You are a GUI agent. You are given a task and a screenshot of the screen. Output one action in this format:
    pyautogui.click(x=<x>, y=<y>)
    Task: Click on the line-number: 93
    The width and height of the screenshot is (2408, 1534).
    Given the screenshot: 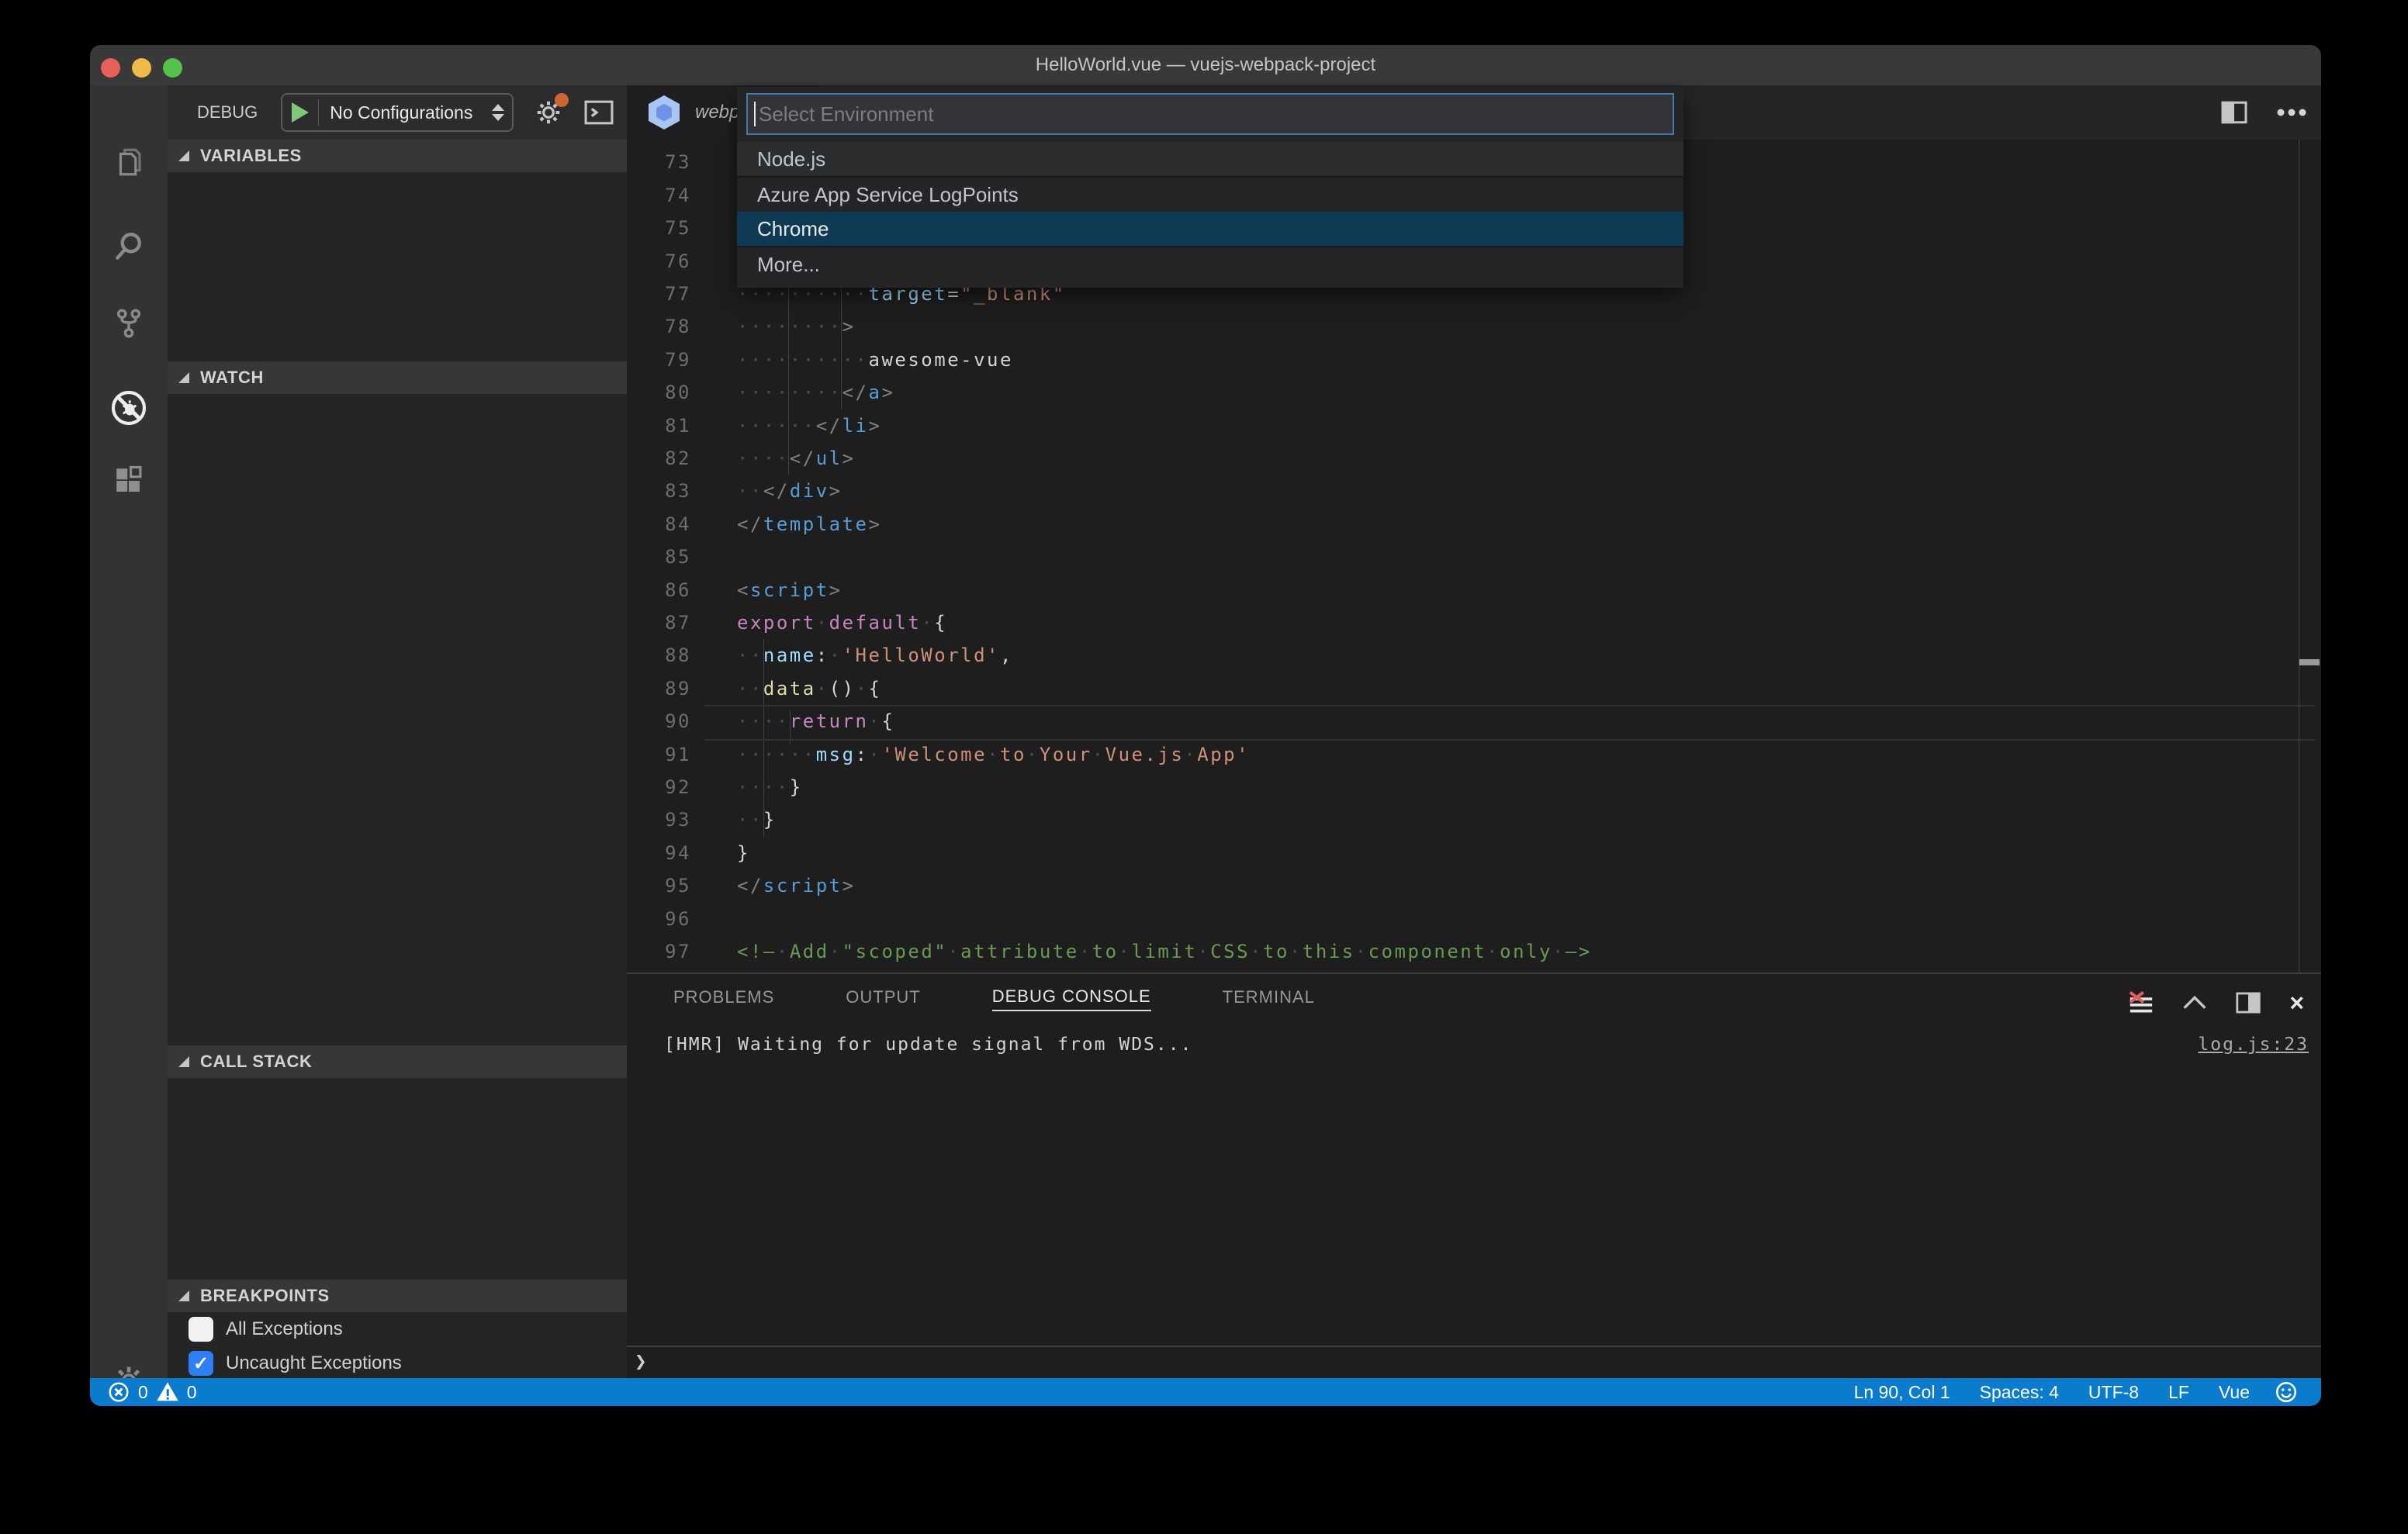 What is the action you would take?
    pyautogui.click(x=678, y=820)
    